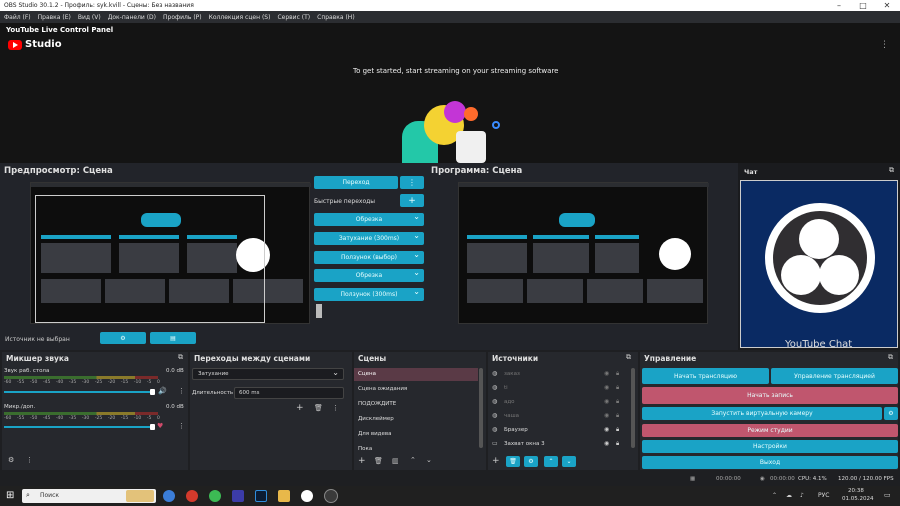 The height and width of the screenshot is (506, 900). I want to click on menu-file: Файл (F), so click(17, 17).